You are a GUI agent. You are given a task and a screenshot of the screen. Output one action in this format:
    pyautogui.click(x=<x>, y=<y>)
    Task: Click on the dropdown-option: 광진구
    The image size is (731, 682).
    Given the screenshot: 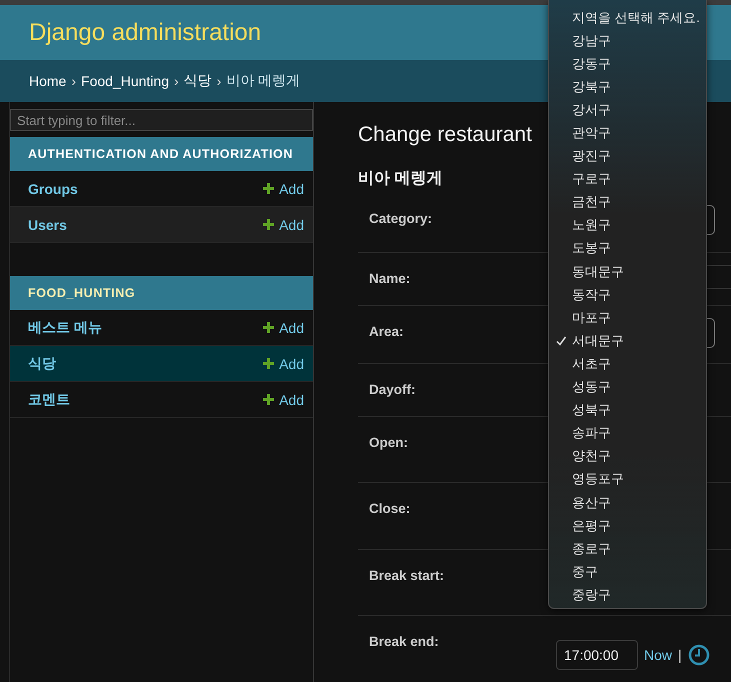 What is the action you would take?
    pyautogui.click(x=627, y=156)
    